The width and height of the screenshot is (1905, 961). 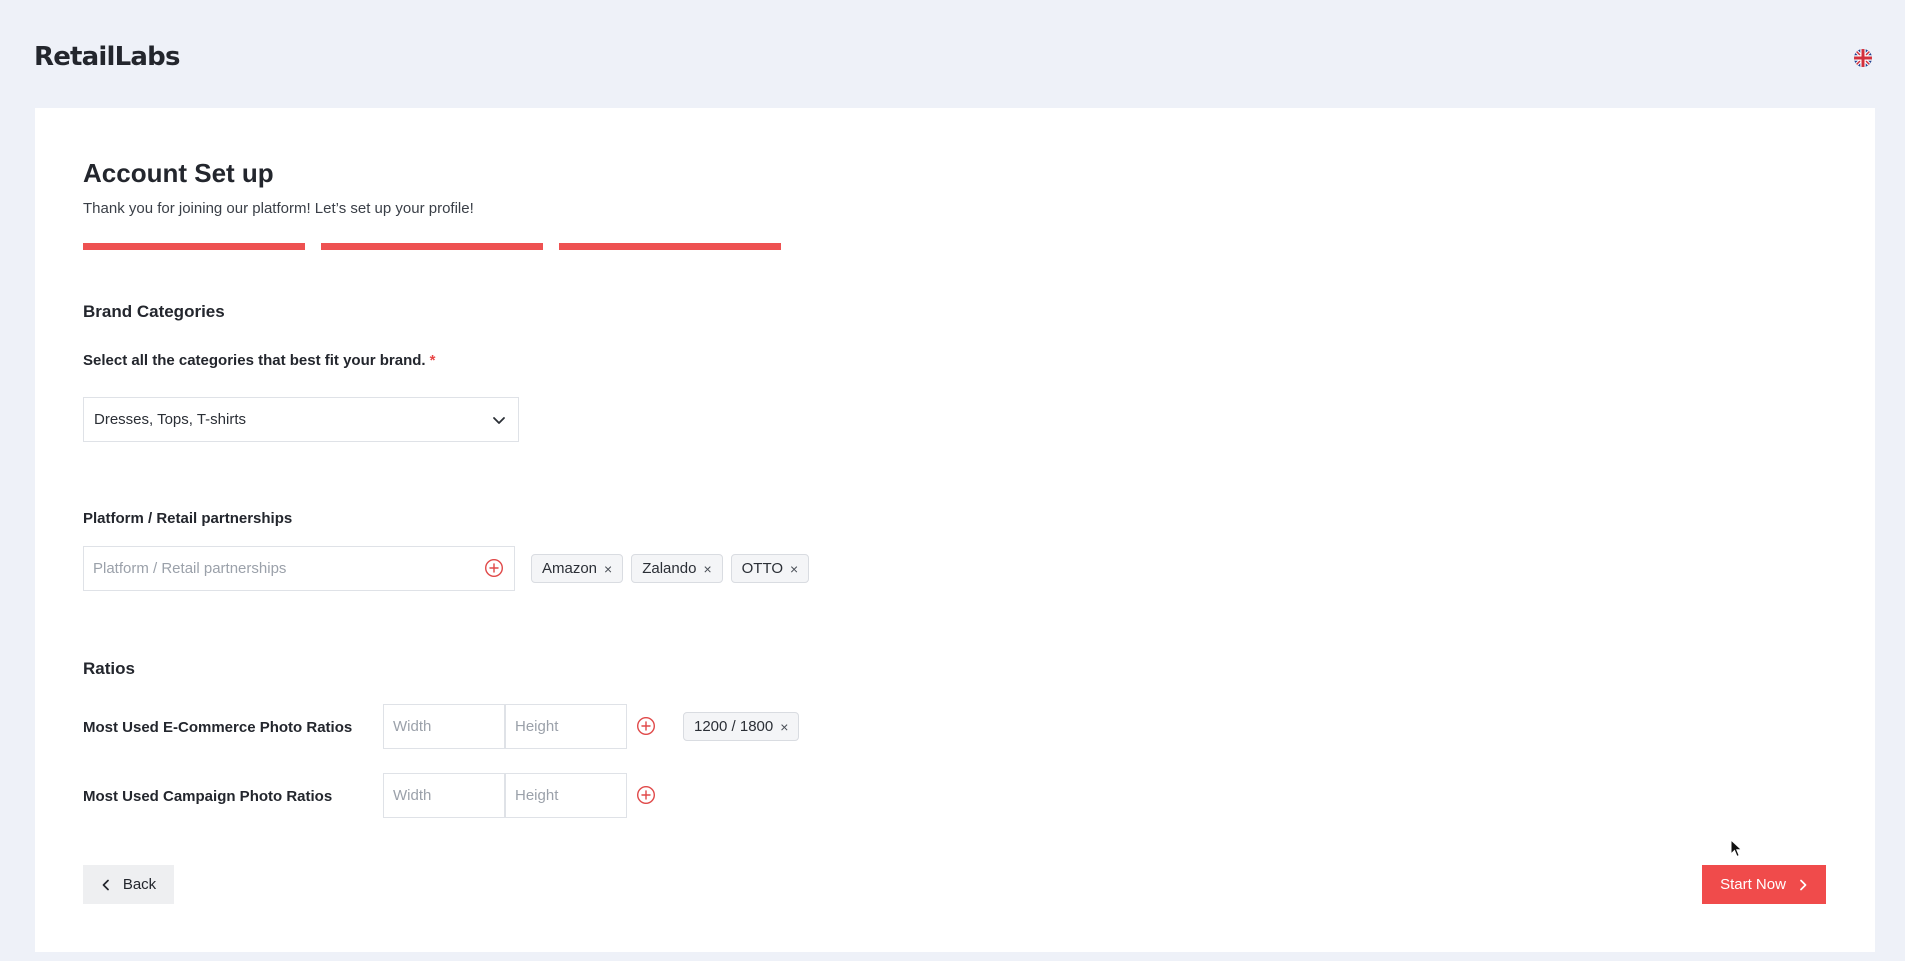 I want to click on top-bar: RetailLabs, so click(x=952, y=54).